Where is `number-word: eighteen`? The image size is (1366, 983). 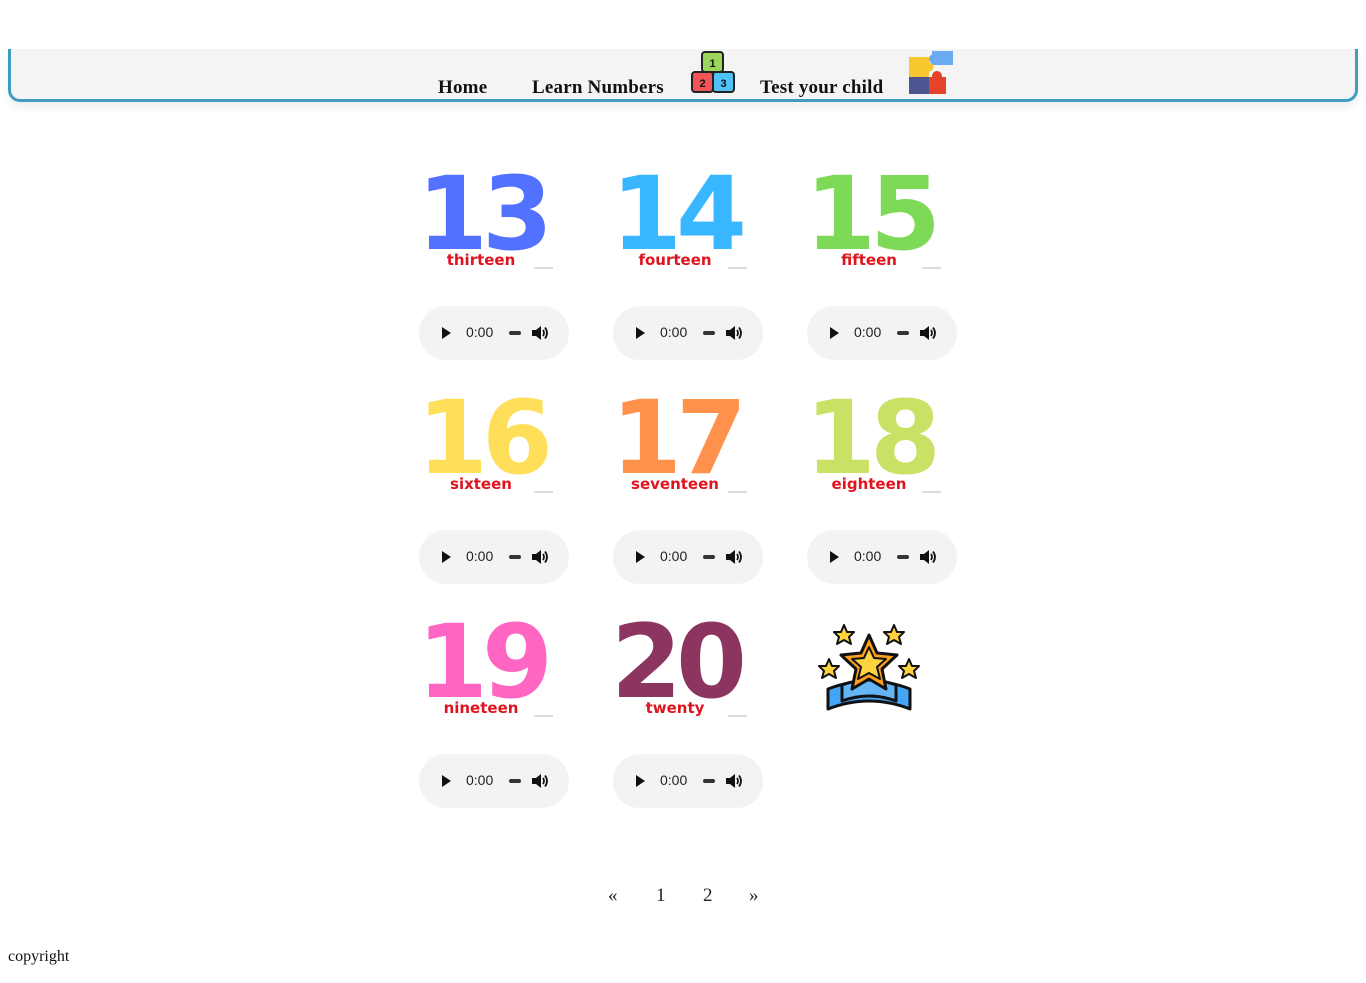 number-word: eighteen is located at coordinates (869, 484).